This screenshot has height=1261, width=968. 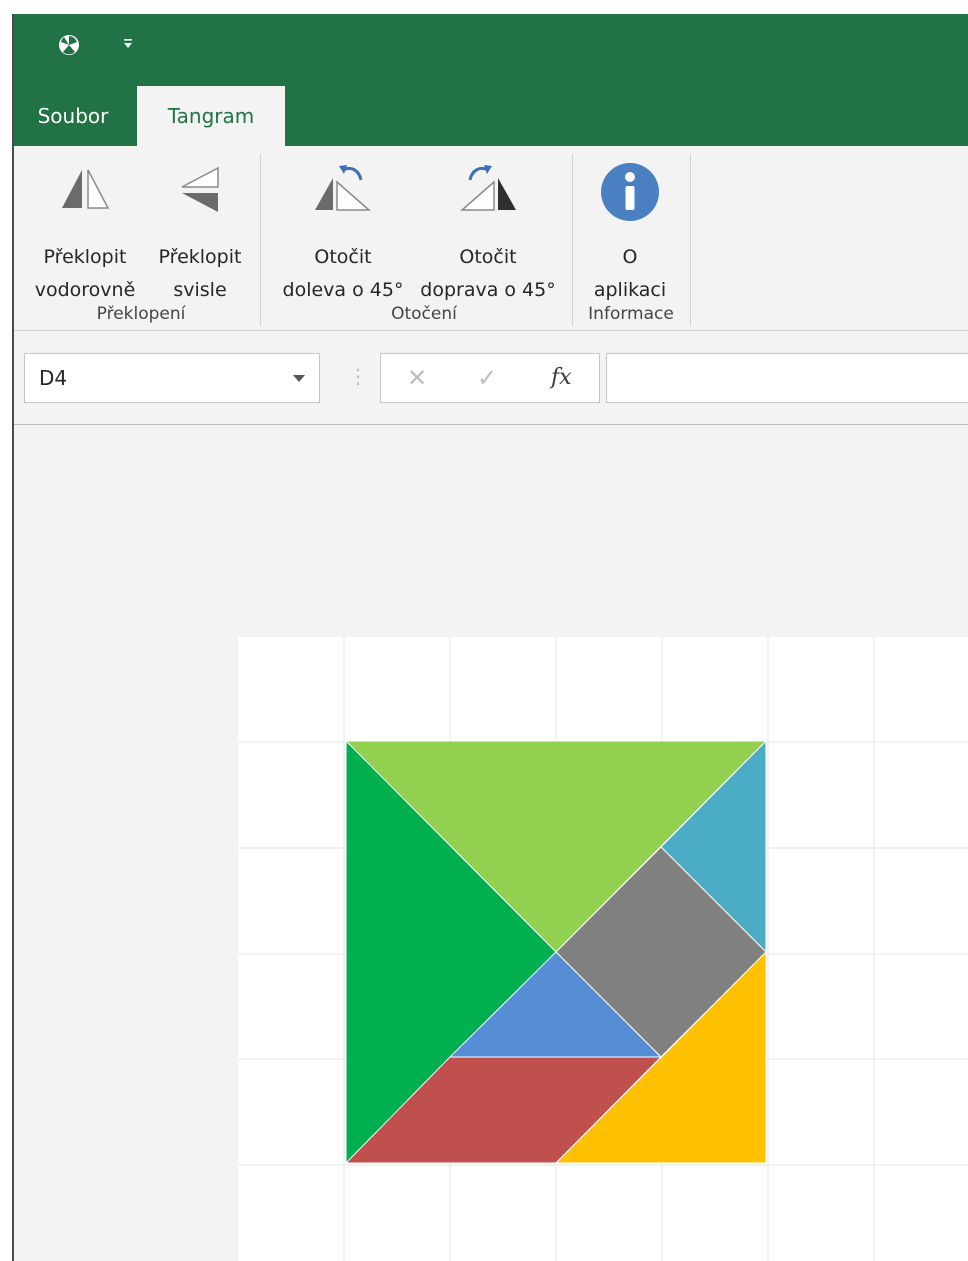 I want to click on ribbon-tab-bar: Soubor Tangram, so click(x=491, y=117).